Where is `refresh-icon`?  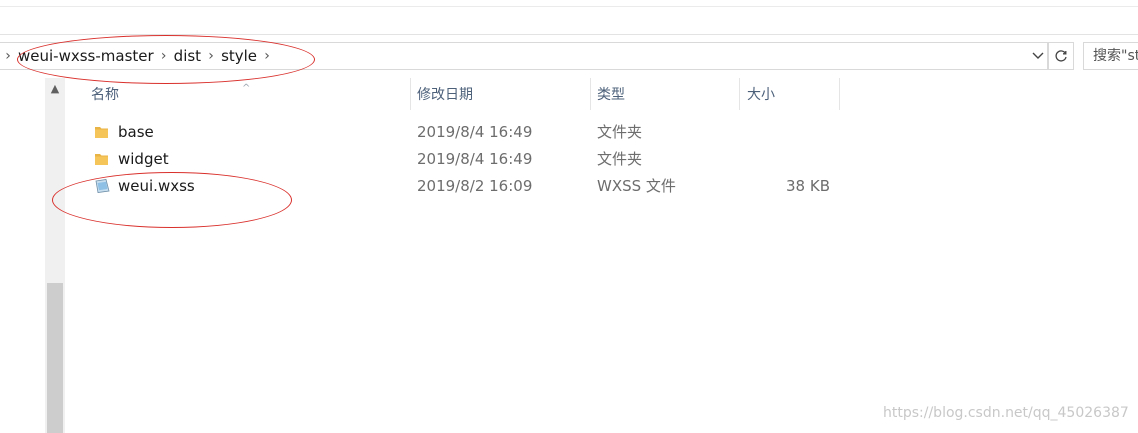 refresh-icon is located at coordinates (1061, 56).